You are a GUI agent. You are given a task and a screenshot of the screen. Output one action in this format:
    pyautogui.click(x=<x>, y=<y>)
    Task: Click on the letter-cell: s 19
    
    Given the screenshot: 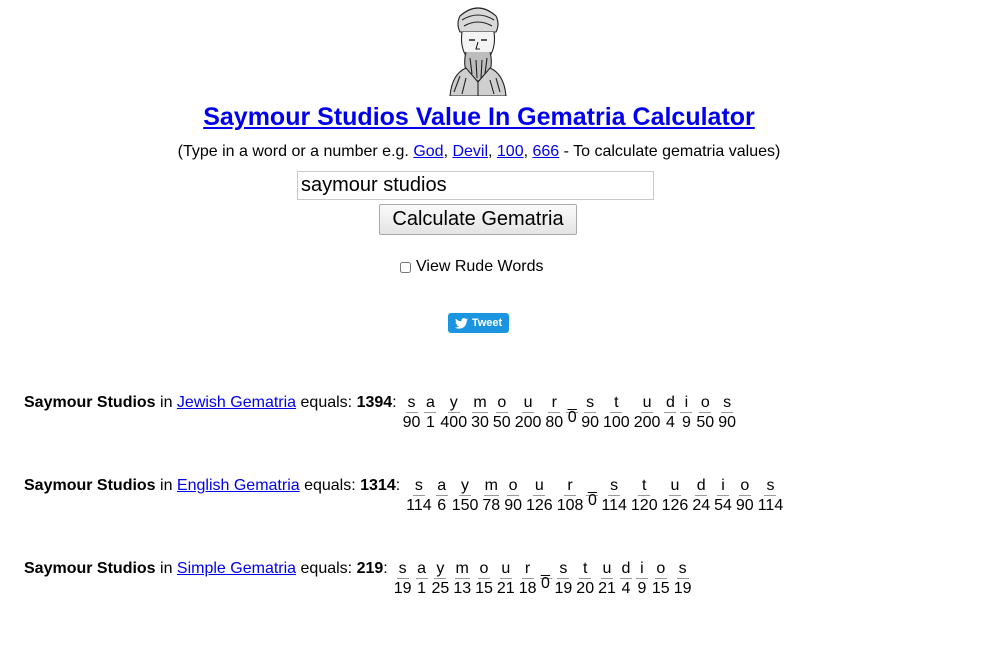 What is the action you would take?
    pyautogui.click(x=564, y=579)
    